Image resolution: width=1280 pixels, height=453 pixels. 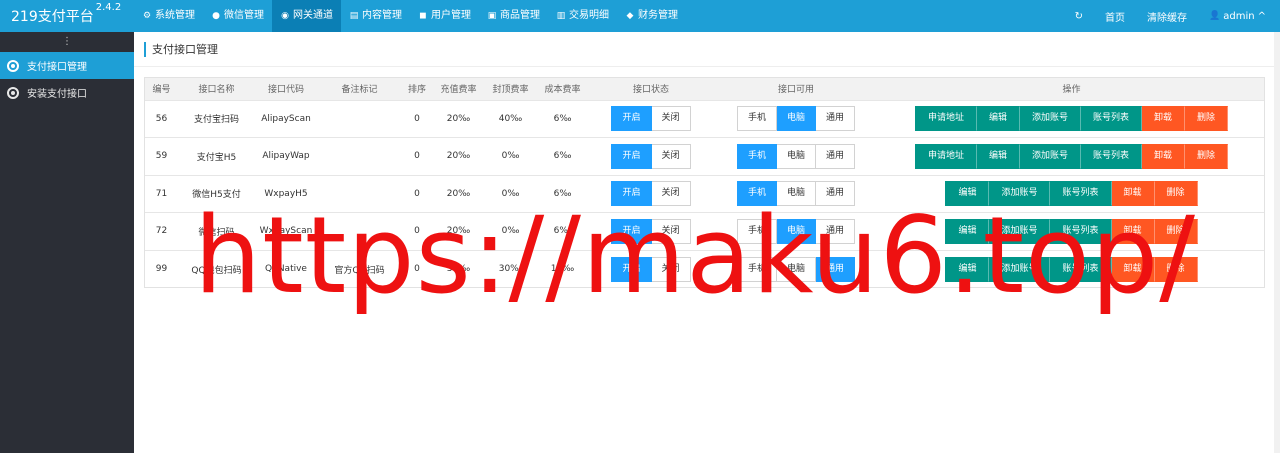 What do you see at coordinates (589, 15) in the screenshot?
I see `nav-item-label: 交易明细` at bounding box center [589, 15].